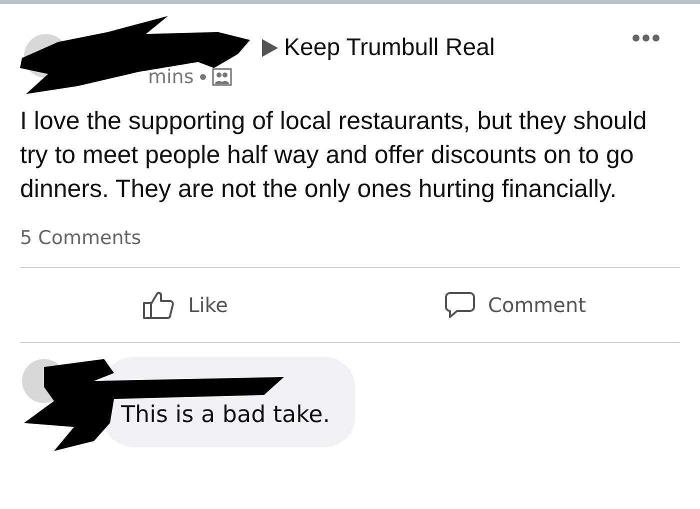 Image resolution: width=700 pixels, height=509 pixels. I want to click on triangle-arrow-icon, so click(270, 48).